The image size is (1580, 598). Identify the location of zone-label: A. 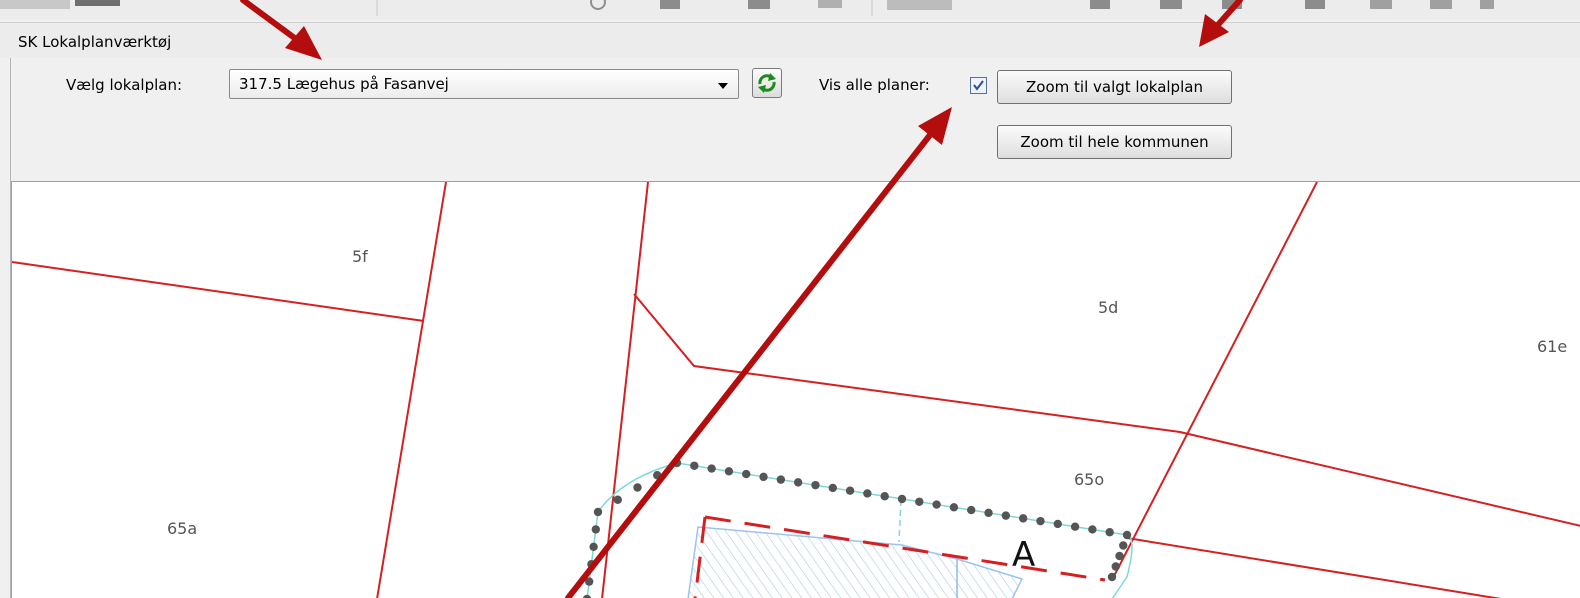
(1023, 555).